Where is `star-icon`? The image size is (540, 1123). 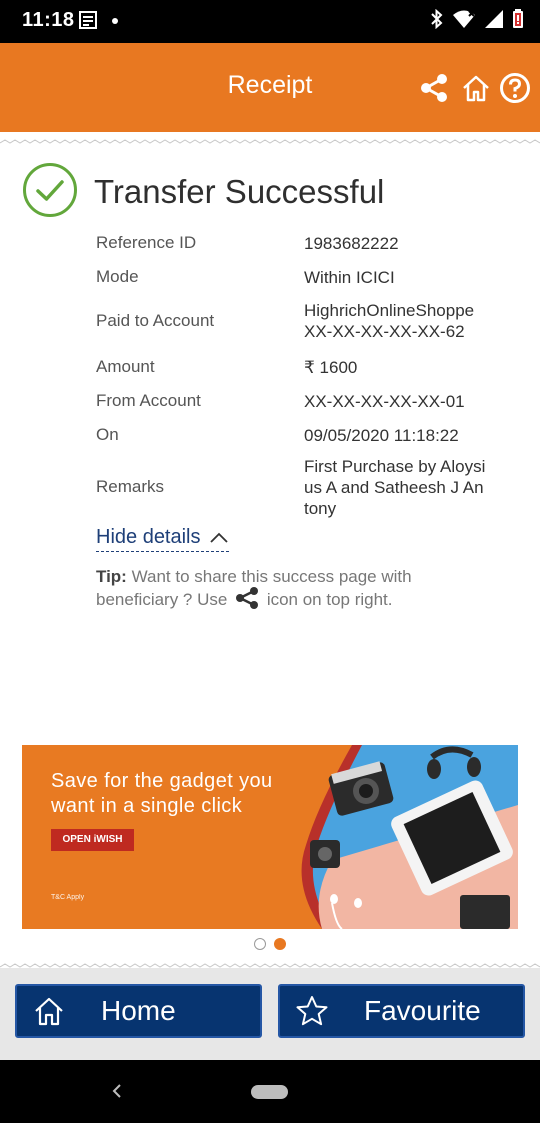 star-icon is located at coordinates (312, 1011).